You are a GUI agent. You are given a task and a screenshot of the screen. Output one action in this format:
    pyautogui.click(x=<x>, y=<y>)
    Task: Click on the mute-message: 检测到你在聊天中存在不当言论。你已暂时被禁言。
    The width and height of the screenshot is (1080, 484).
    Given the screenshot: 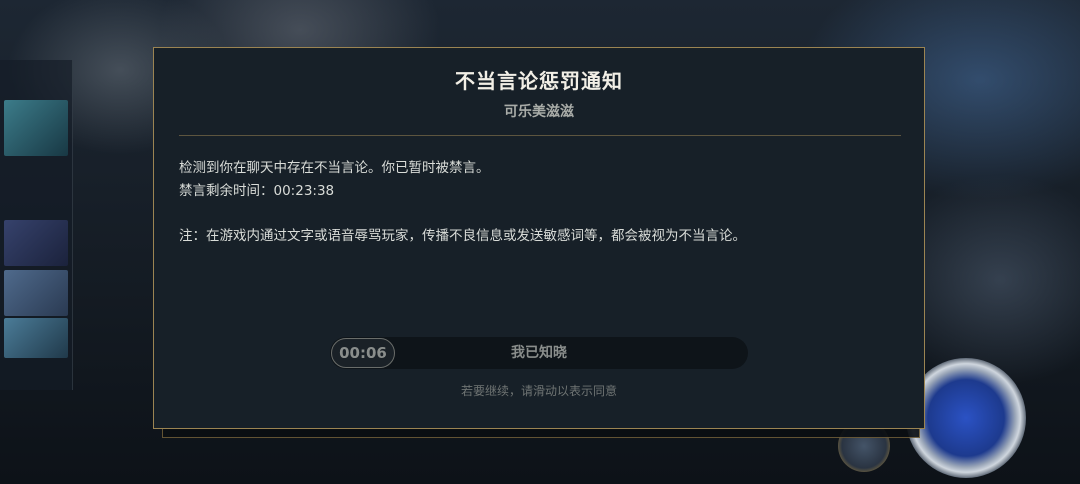 What is the action you would take?
    pyautogui.click(x=334, y=168)
    